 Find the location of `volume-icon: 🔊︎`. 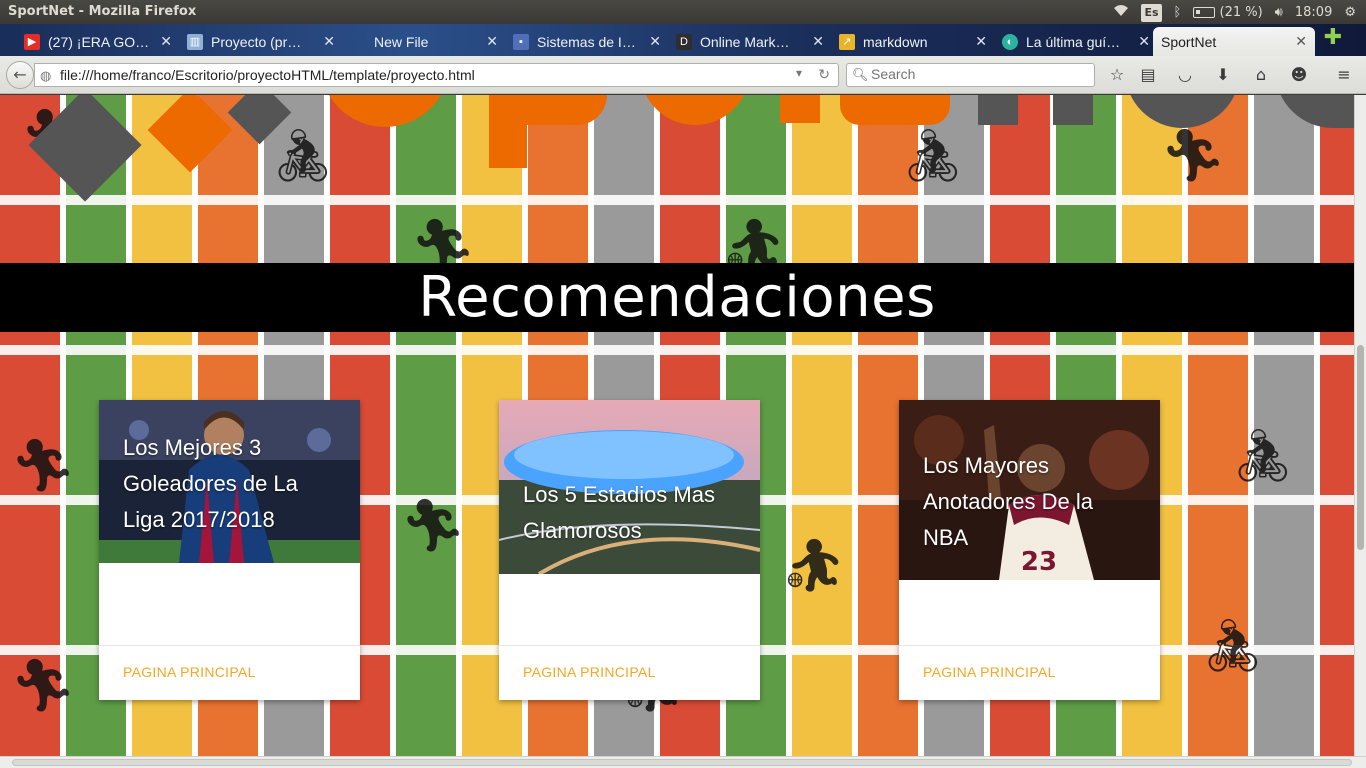

volume-icon: 🔊︎ is located at coordinates (1279, 13).